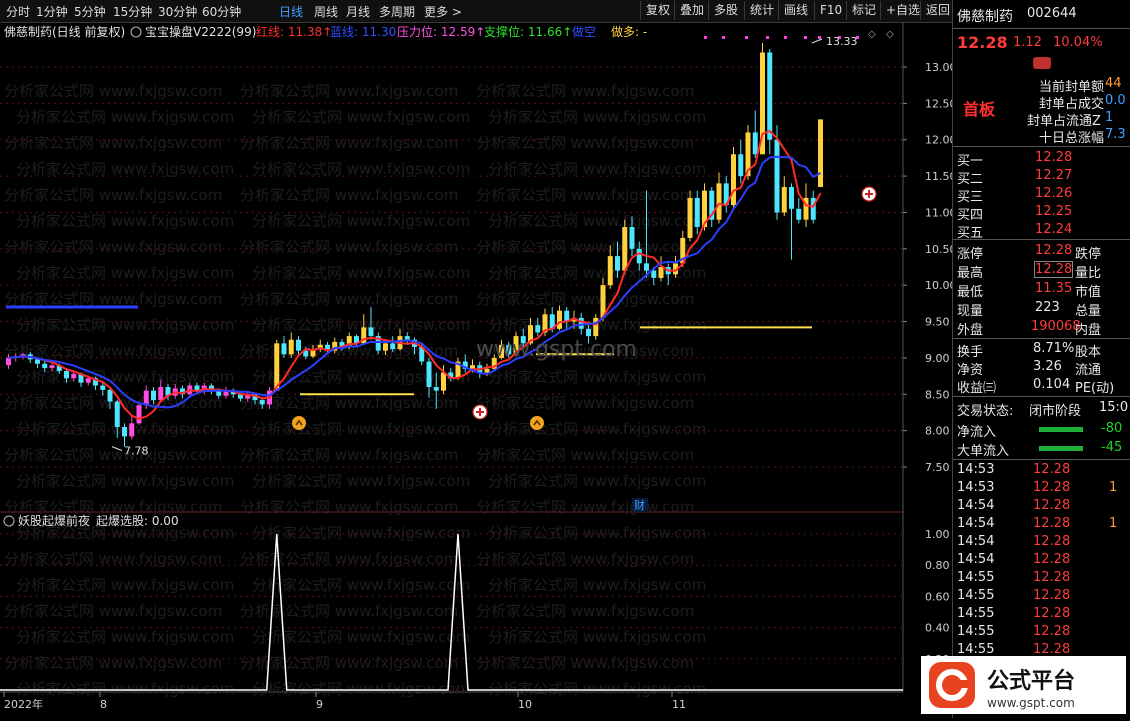 This screenshot has height=721, width=1130. Describe the element at coordinates (1054, 157) in the screenshot. I see `bid-price: 12.28` at that location.